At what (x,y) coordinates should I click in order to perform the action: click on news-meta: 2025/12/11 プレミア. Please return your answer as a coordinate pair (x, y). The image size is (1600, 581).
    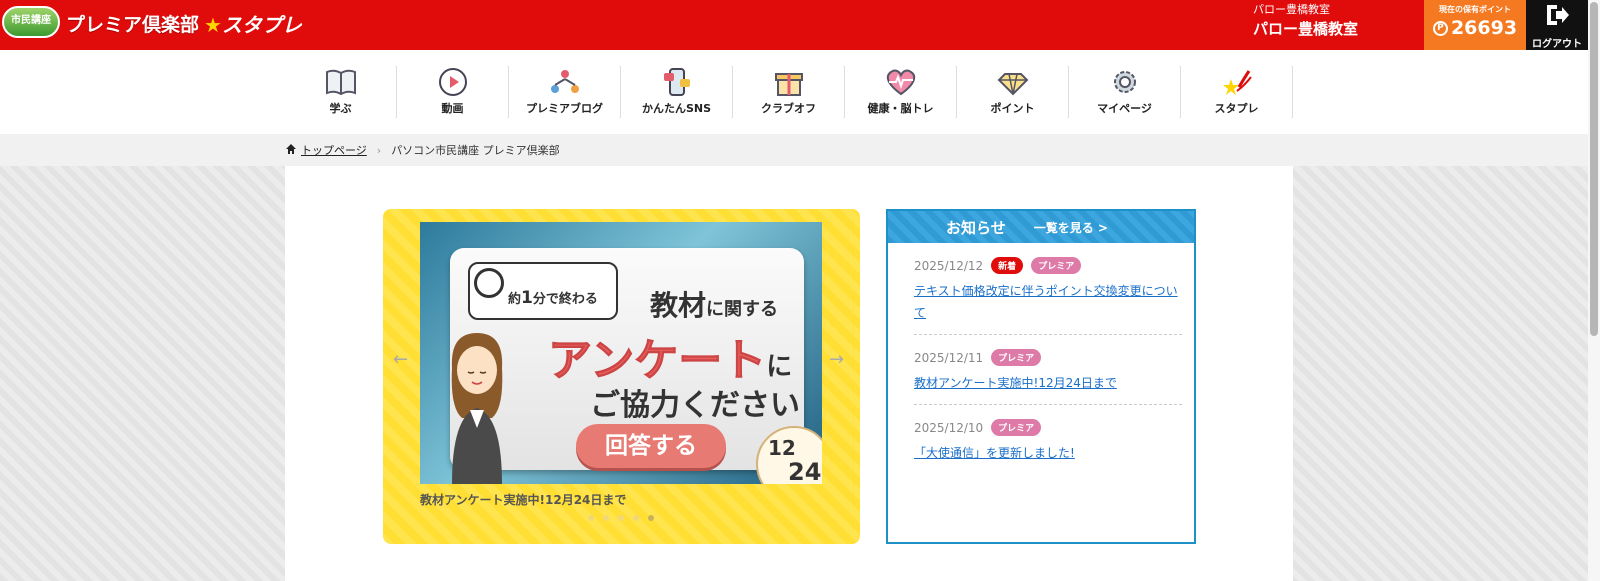
    Looking at the image, I should click on (1048, 357).